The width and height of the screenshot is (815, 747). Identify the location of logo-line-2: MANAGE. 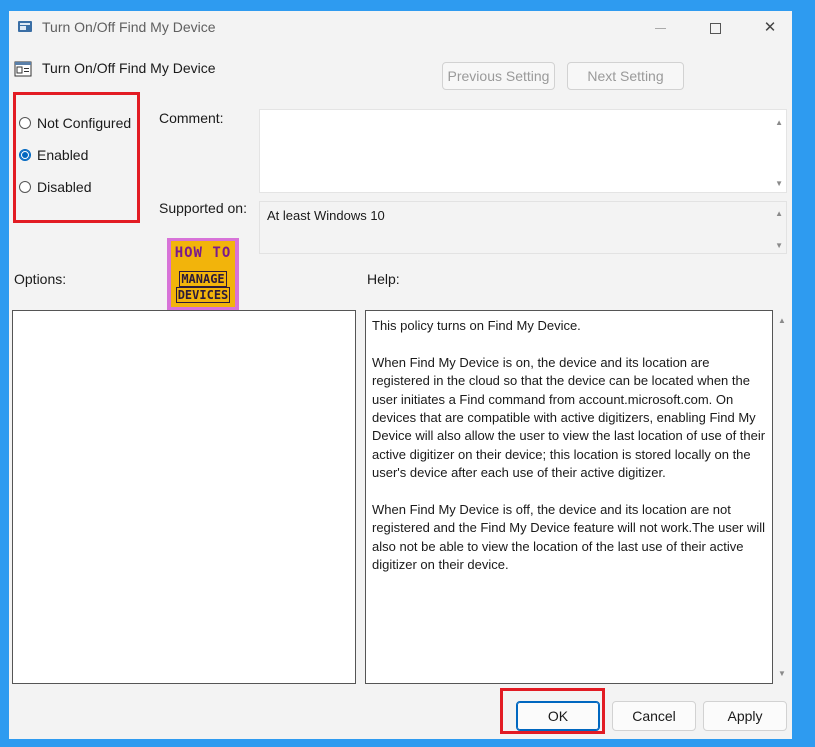
(203, 279).